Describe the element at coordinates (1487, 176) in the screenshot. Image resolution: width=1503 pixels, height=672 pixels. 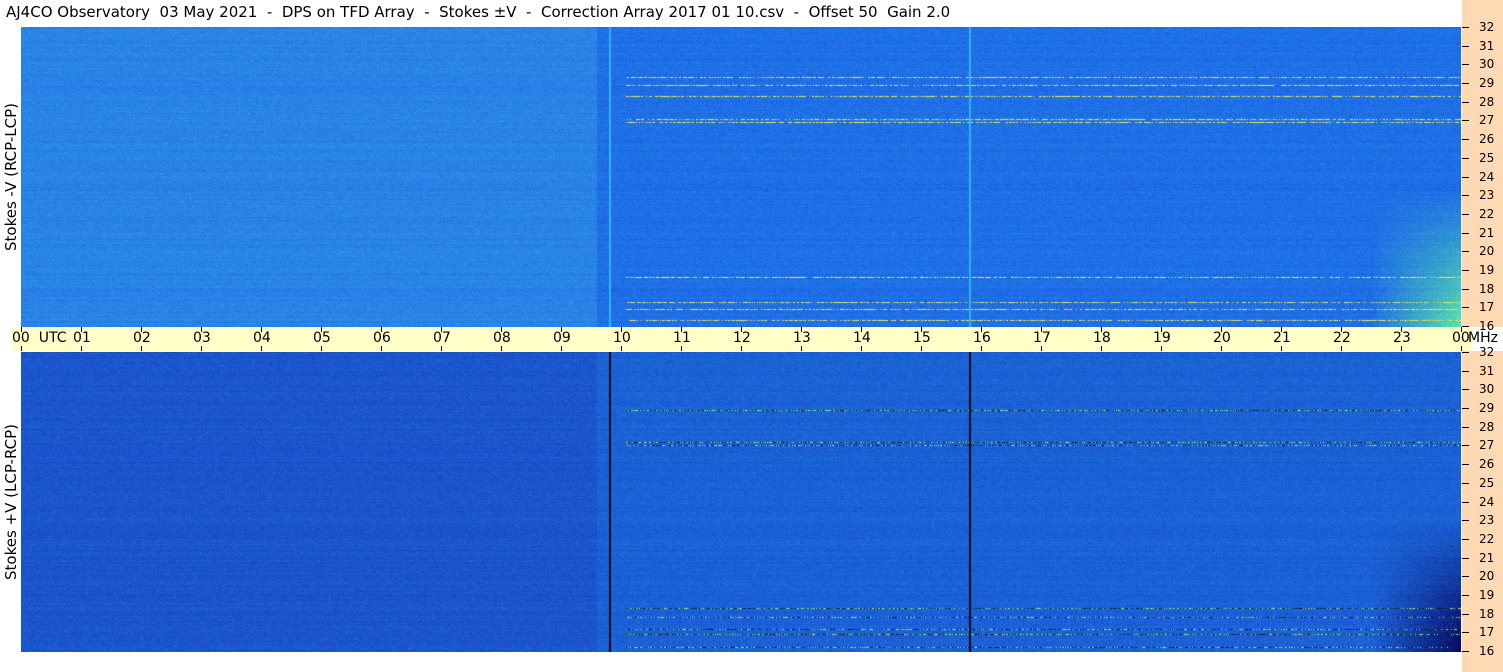
I see `freq-tick-label: 24` at that location.